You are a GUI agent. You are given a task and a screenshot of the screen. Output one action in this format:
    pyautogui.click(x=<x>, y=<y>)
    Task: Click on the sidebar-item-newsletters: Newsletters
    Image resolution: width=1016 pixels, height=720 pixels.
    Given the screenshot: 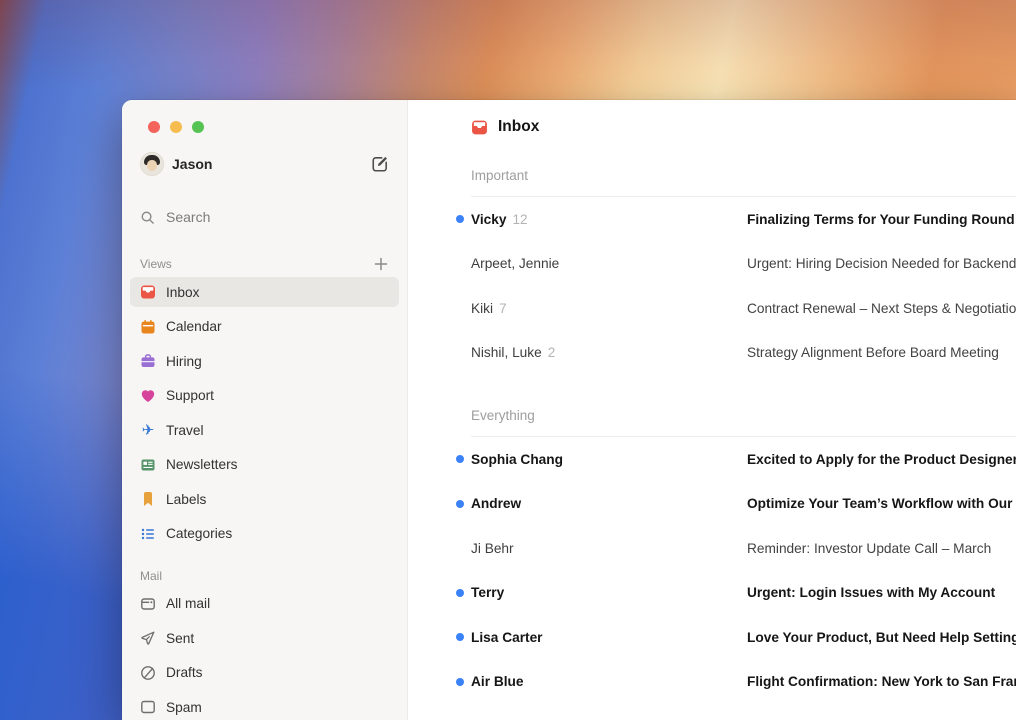 What is the action you would take?
    pyautogui.click(x=264, y=465)
    